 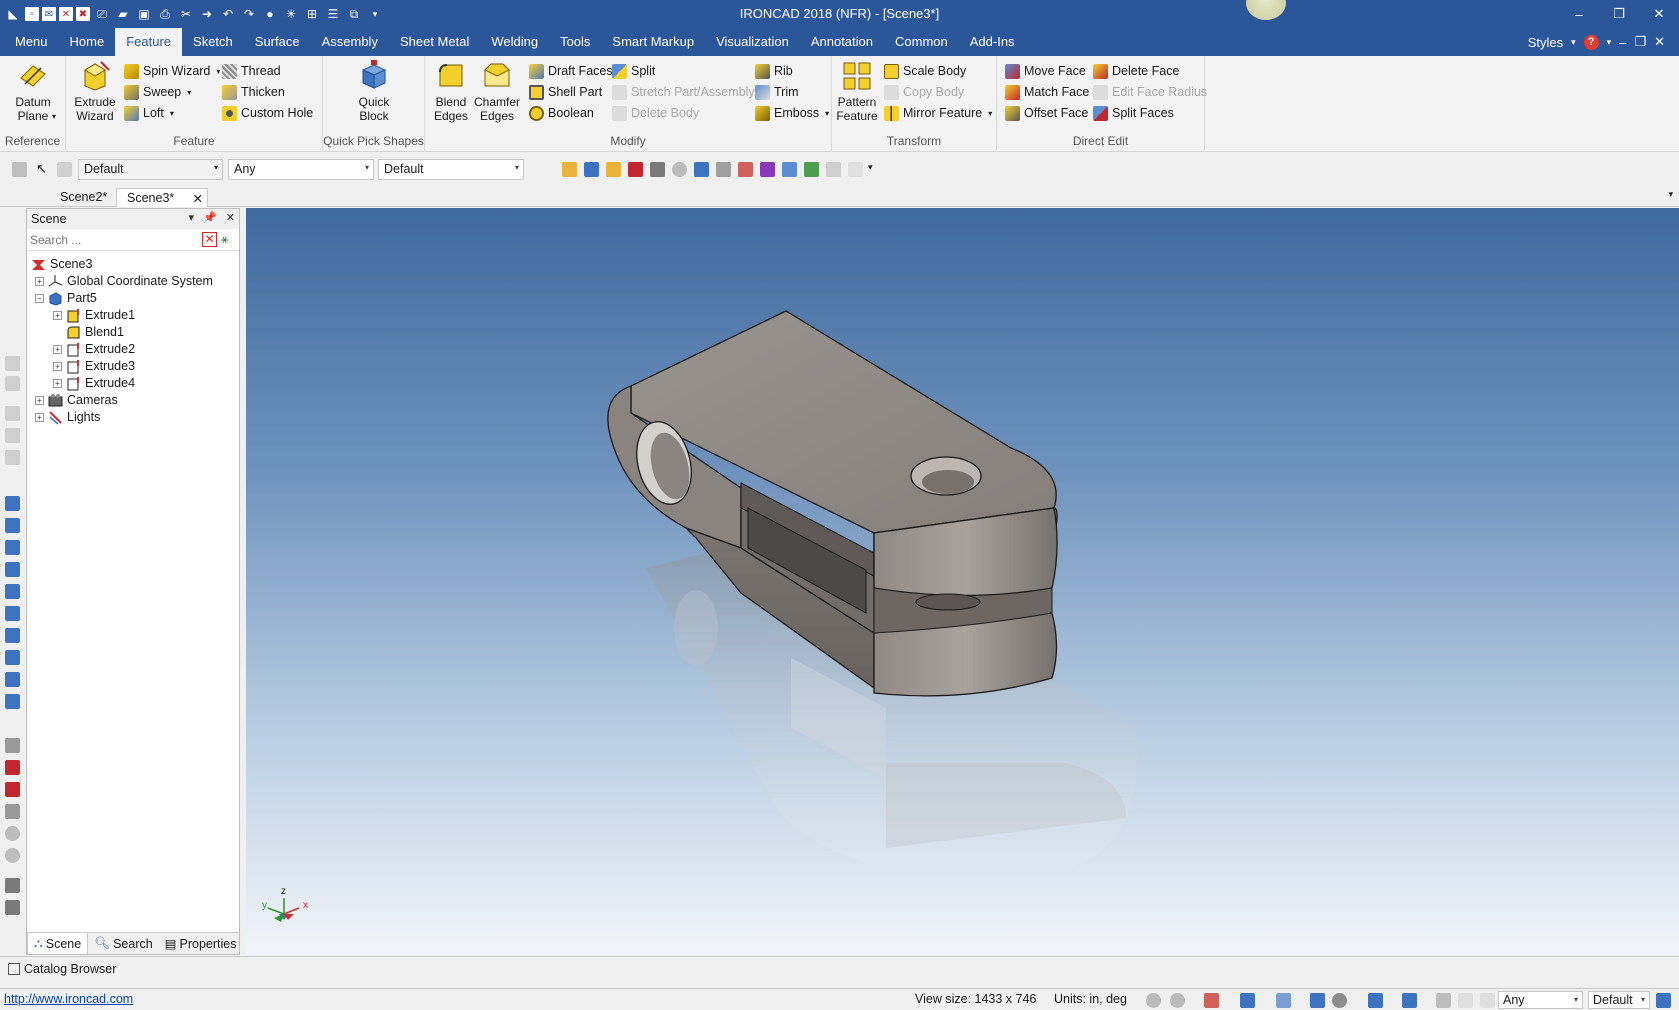 I want to click on view-tool-5-icon, so click(x=12, y=457).